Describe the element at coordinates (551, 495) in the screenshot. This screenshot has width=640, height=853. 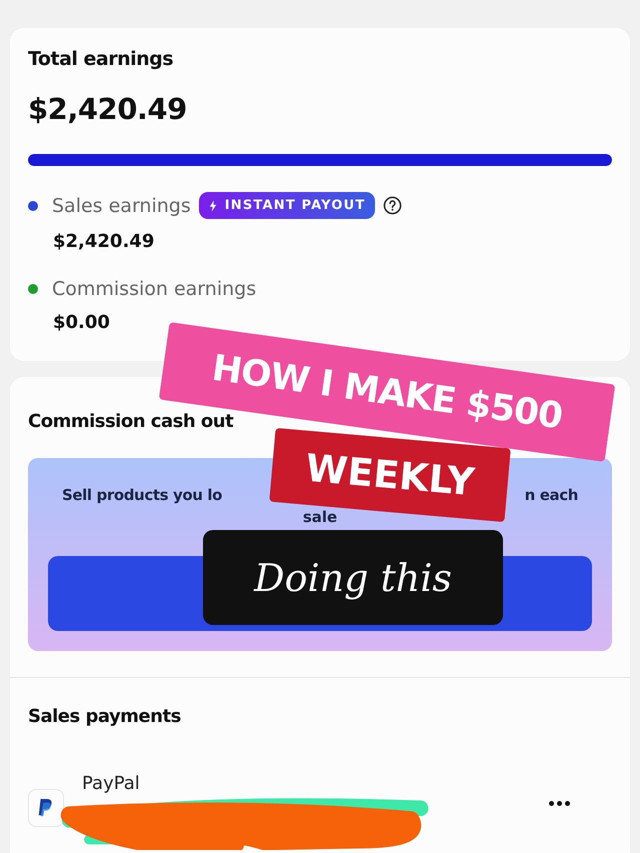
I see `promo-text: n each` at that location.